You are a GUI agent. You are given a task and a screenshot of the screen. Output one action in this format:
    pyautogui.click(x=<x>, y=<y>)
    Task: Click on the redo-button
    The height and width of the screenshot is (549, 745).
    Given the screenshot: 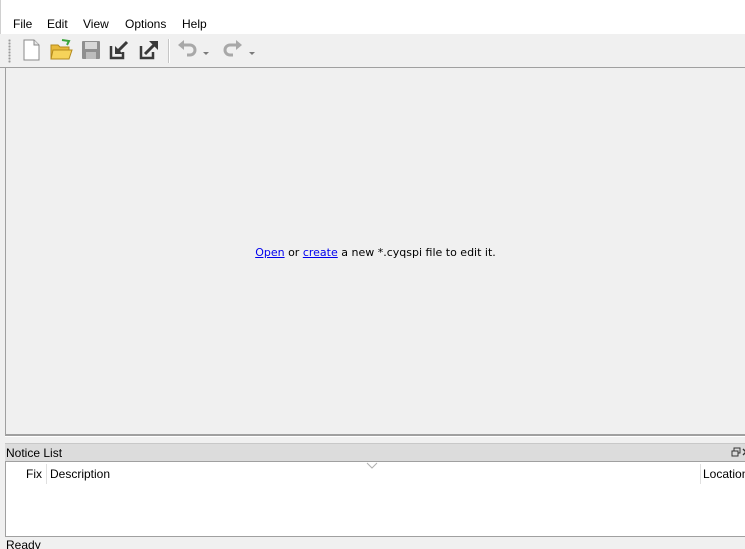 What is the action you would take?
    pyautogui.click(x=233, y=50)
    